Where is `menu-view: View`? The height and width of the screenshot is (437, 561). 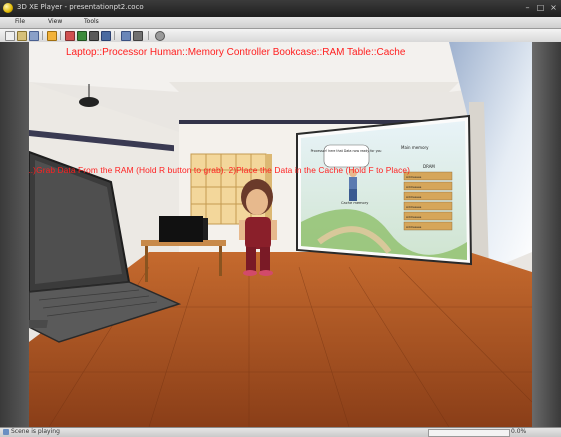 menu-view: View is located at coordinates (55, 21).